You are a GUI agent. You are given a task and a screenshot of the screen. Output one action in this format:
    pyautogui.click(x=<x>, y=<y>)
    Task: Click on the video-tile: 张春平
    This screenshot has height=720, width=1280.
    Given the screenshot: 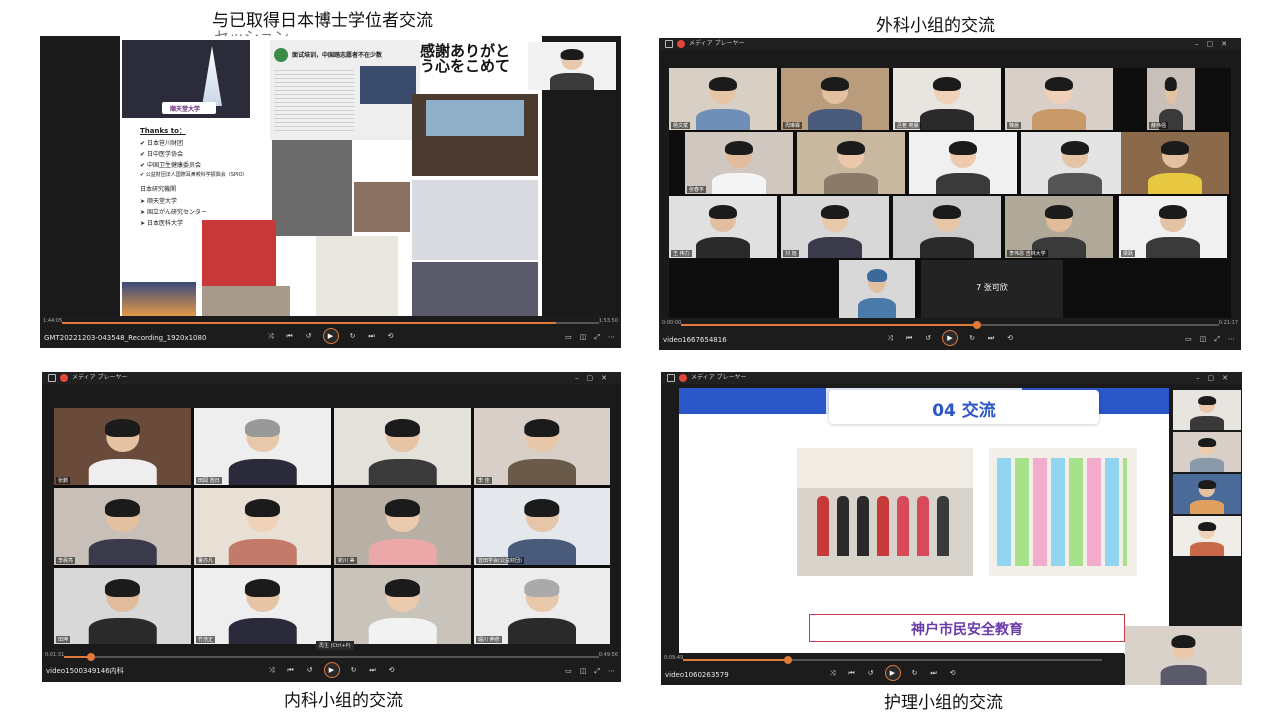 What is the action you would take?
    pyautogui.click(x=739, y=163)
    